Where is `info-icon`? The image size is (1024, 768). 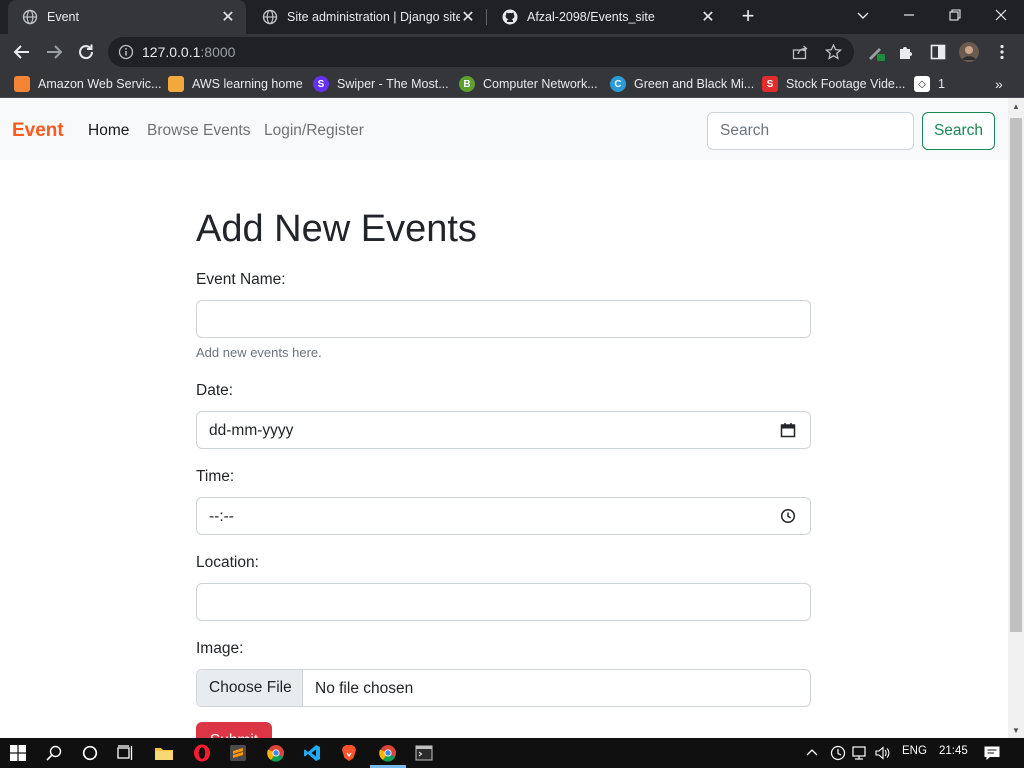
info-icon is located at coordinates (126, 52).